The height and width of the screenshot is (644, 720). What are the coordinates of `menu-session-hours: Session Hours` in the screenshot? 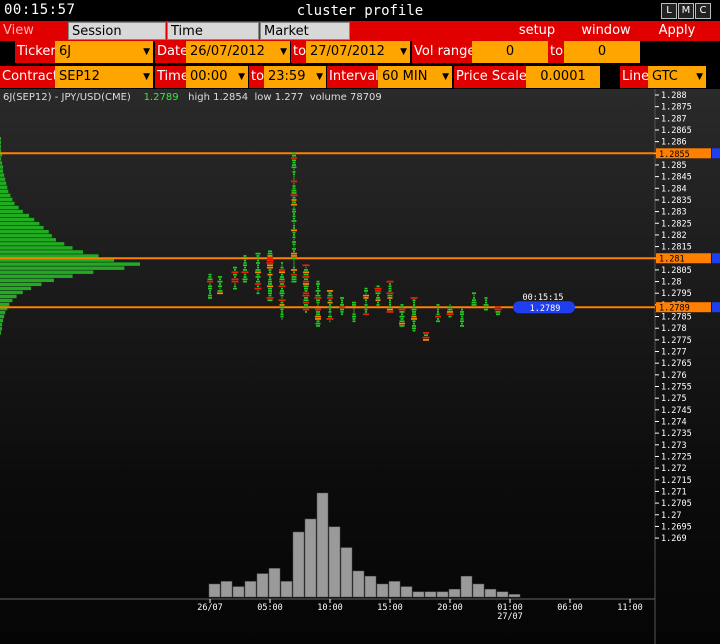 It's located at (117, 39).